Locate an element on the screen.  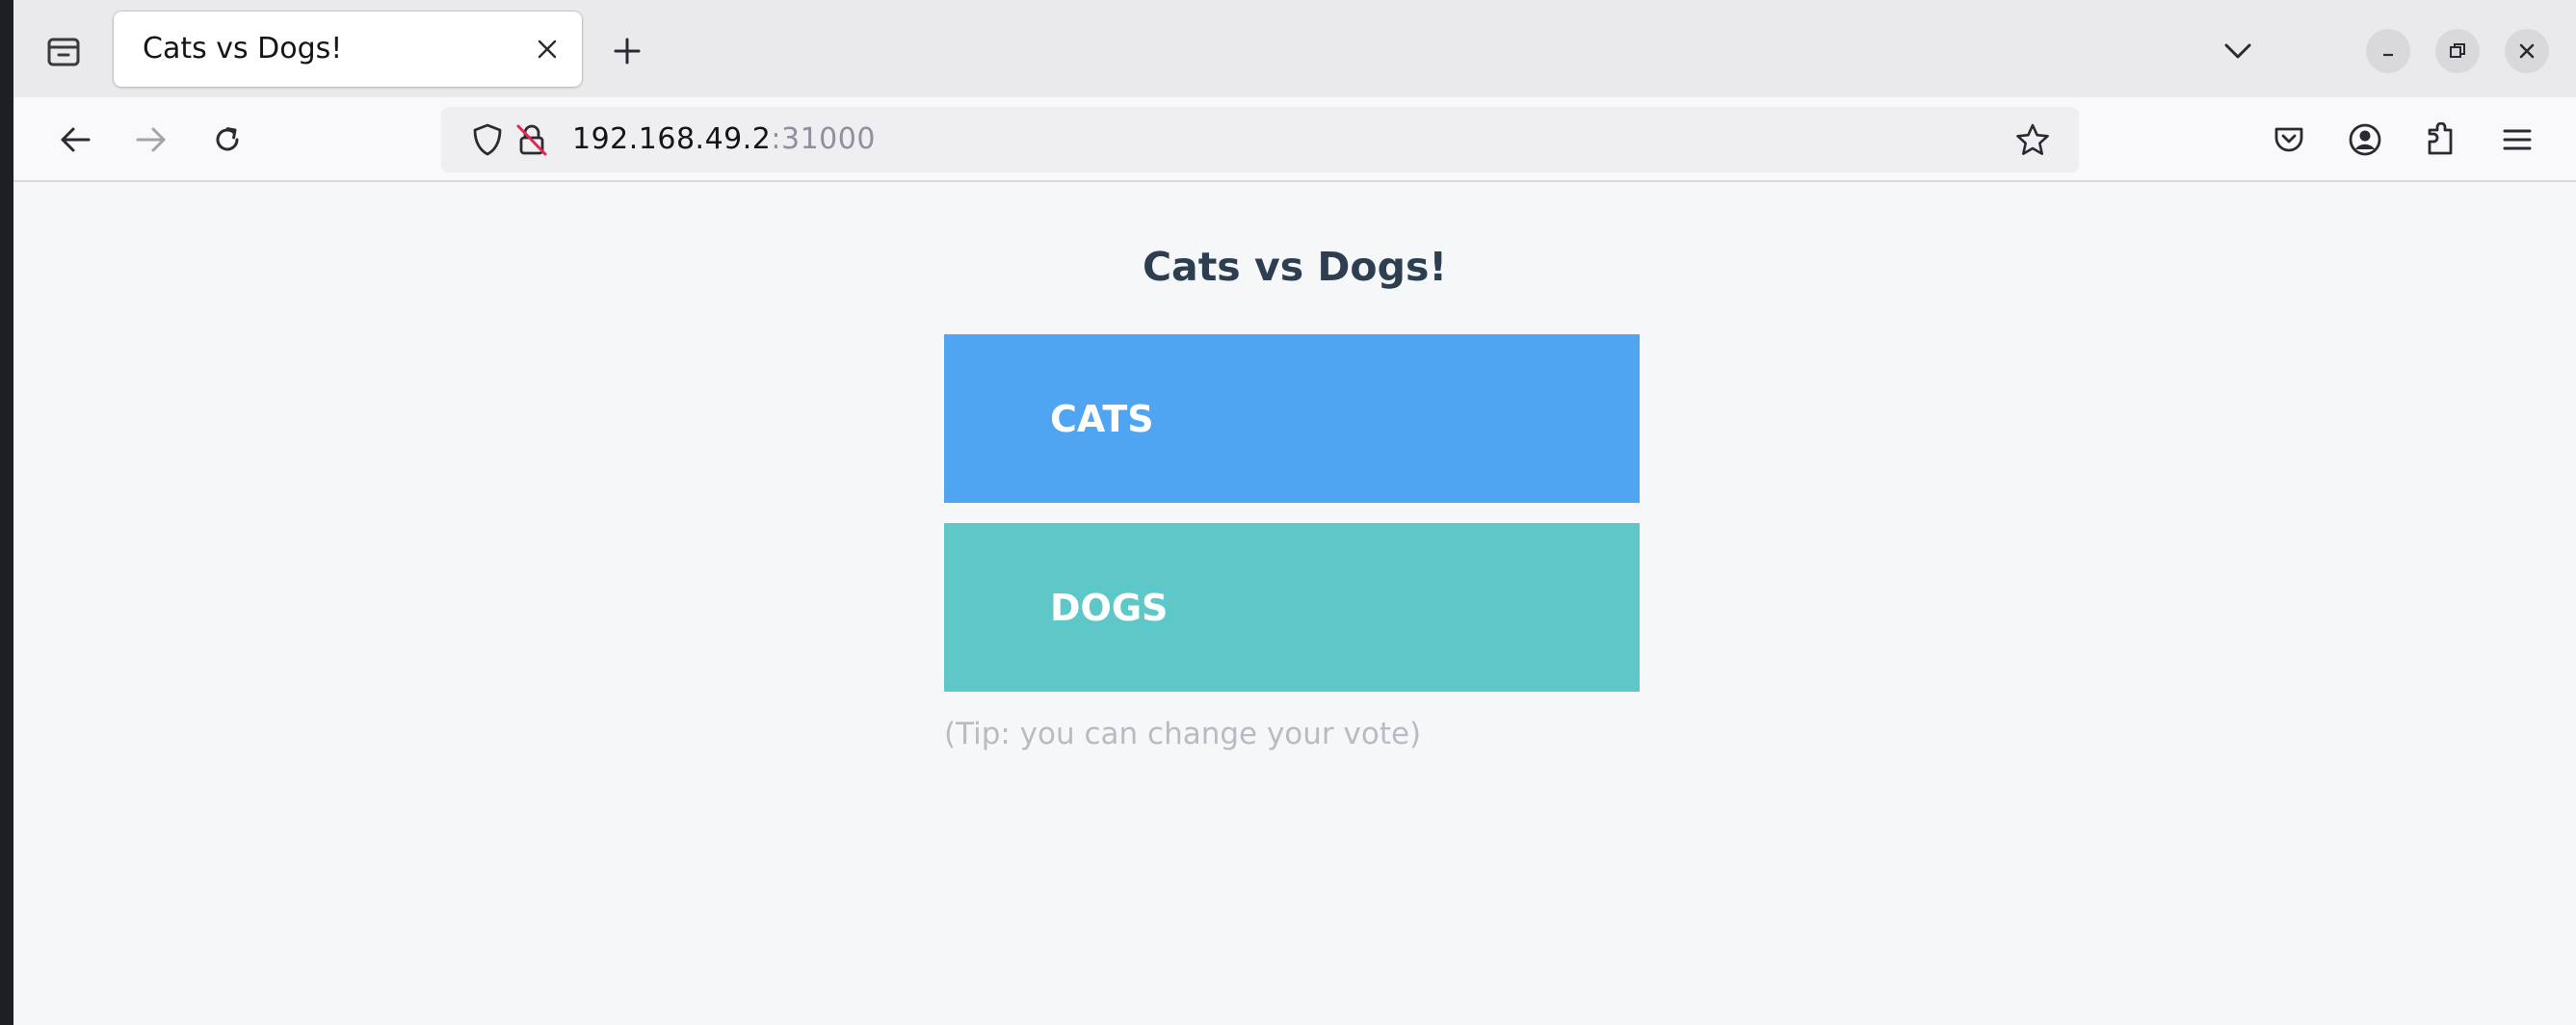
insecure-lock-icon is located at coordinates (532, 139).